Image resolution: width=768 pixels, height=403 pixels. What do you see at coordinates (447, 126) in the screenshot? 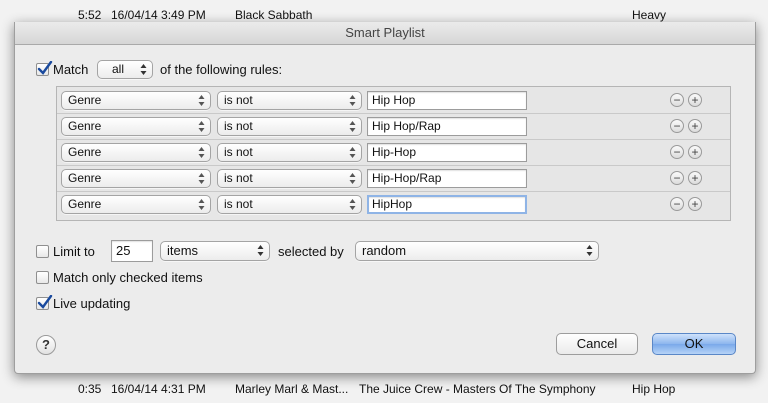
I see `rule-value-input: Hip Hop/Rap` at bounding box center [447, 126].